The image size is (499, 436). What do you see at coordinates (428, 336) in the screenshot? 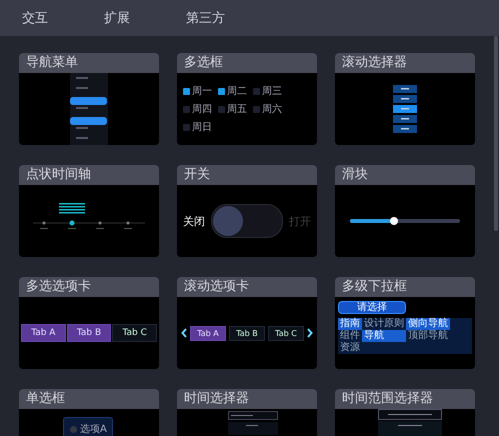
I see `cascader-option: 顶部导航` at bounding box center [428, 336].